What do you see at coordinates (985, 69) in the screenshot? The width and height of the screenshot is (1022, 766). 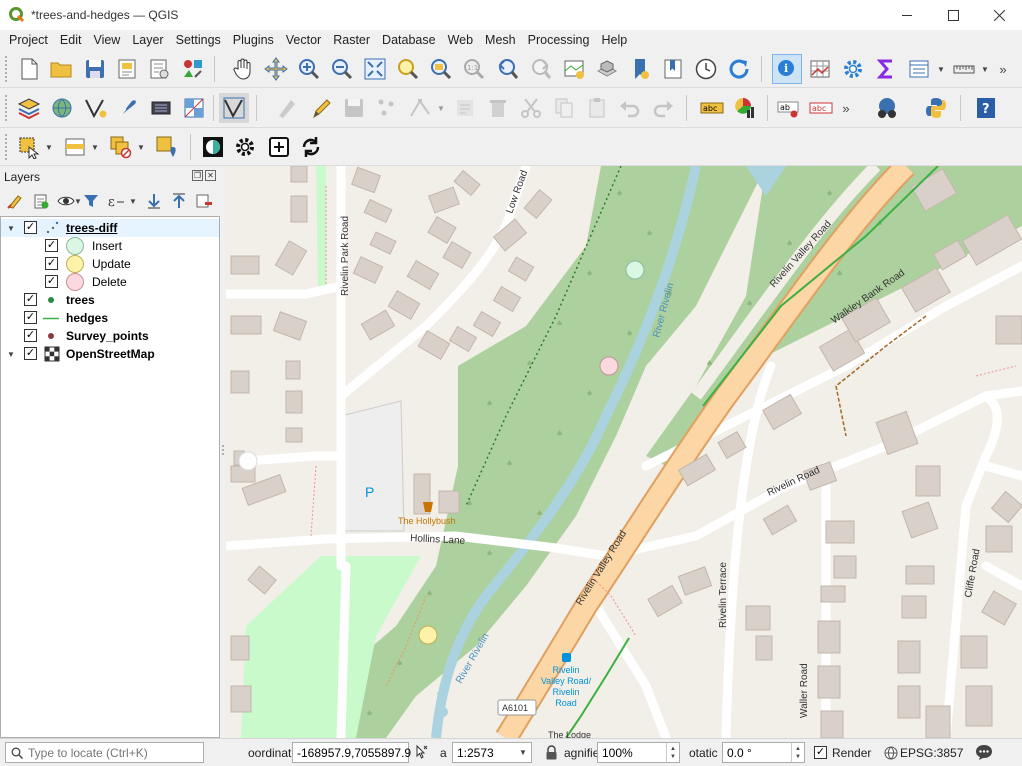 I see `measure-dropdown-arrow: ▼` at bounding box center [985, 69].